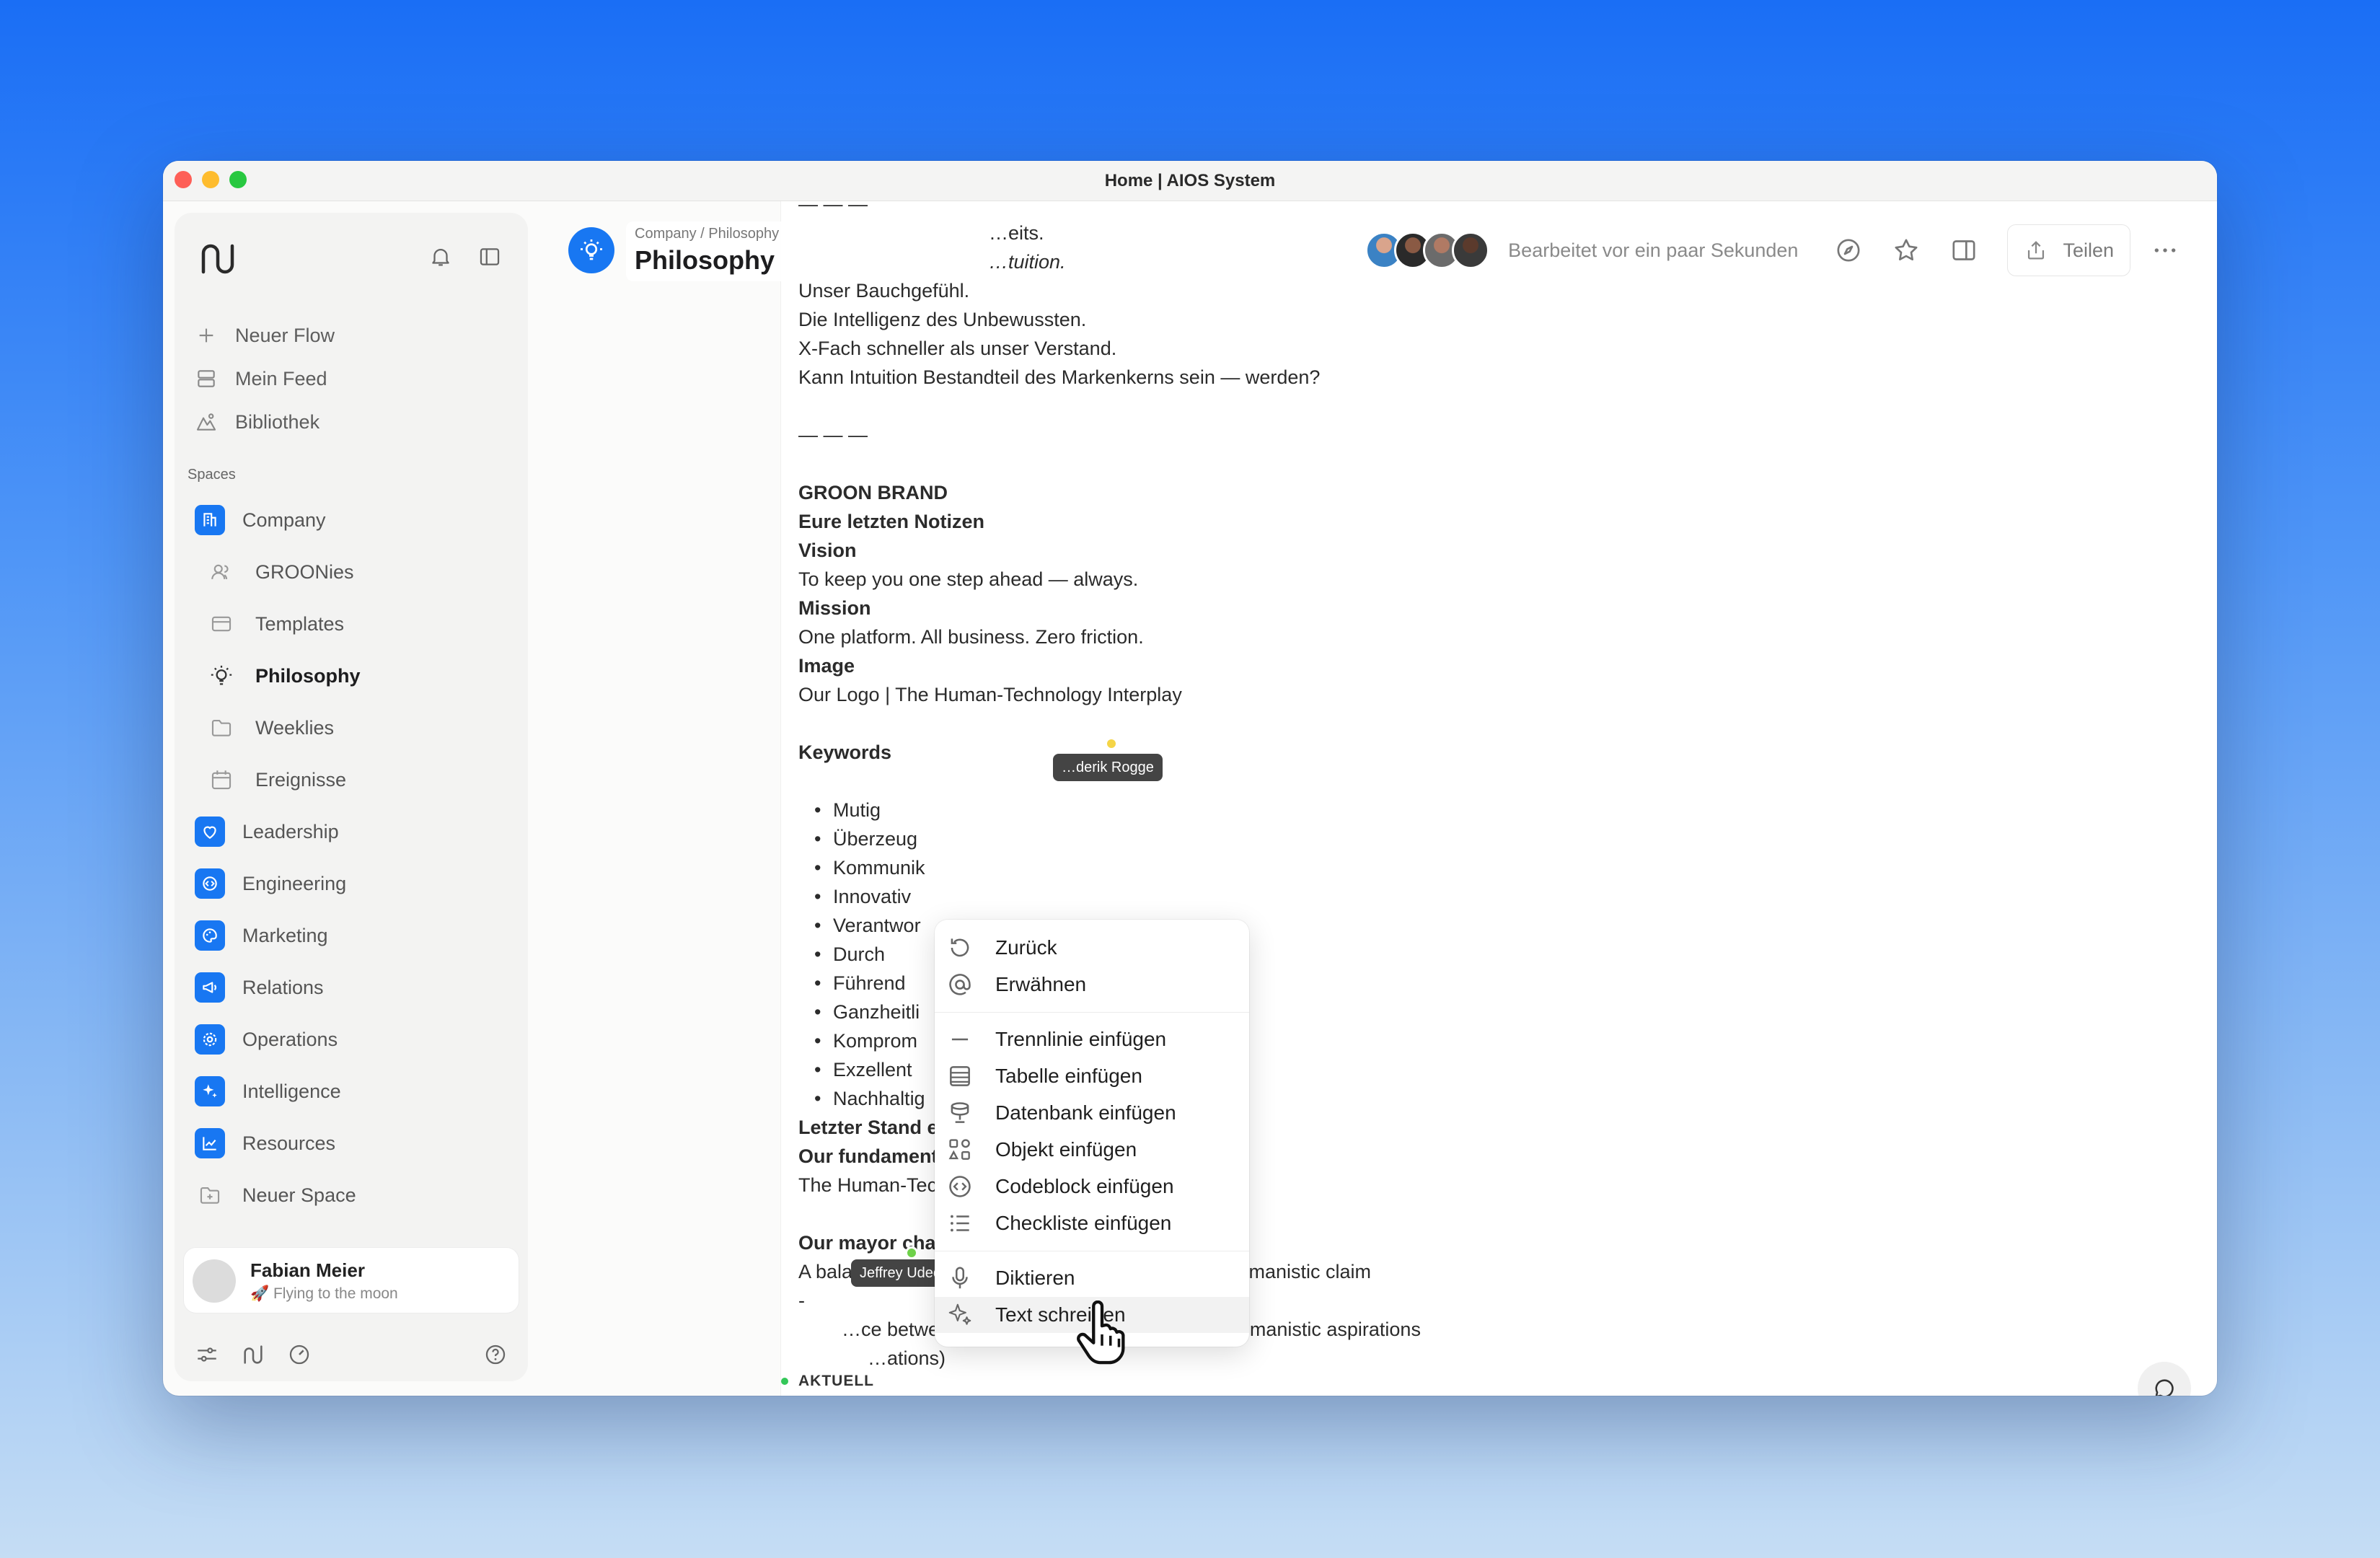 The height and width of the screenshot is (1558, 2380). What do you see at coordinates (353, 936) in the screenshot?
I see `space-marketing: Marketing` at bounding box center [353, 936].